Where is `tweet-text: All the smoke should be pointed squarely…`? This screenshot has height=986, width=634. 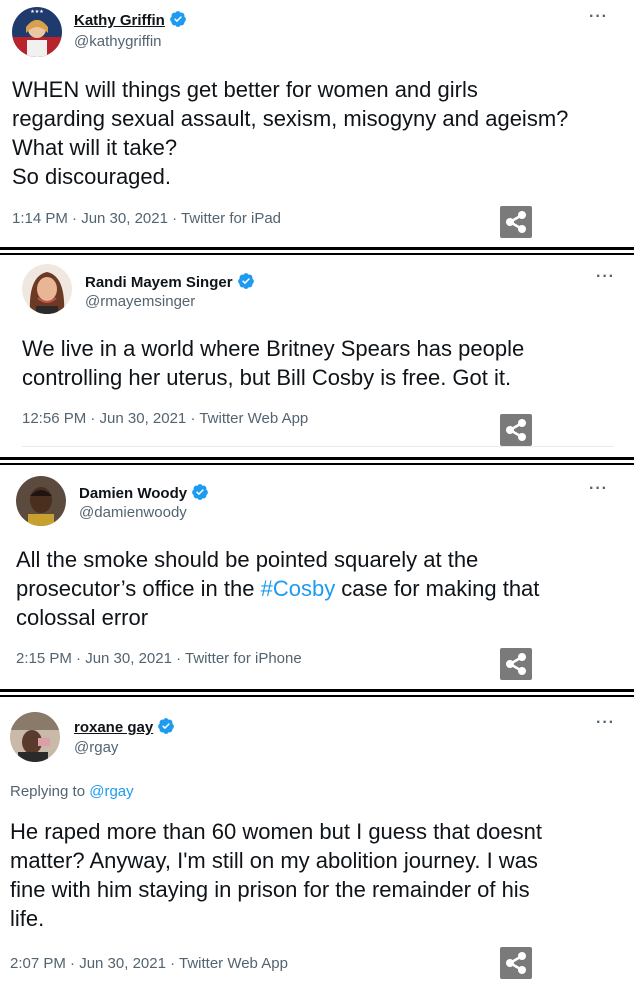 tweet-text: All the smoke should be pointed squarely… is located at coordinates (278, 588).